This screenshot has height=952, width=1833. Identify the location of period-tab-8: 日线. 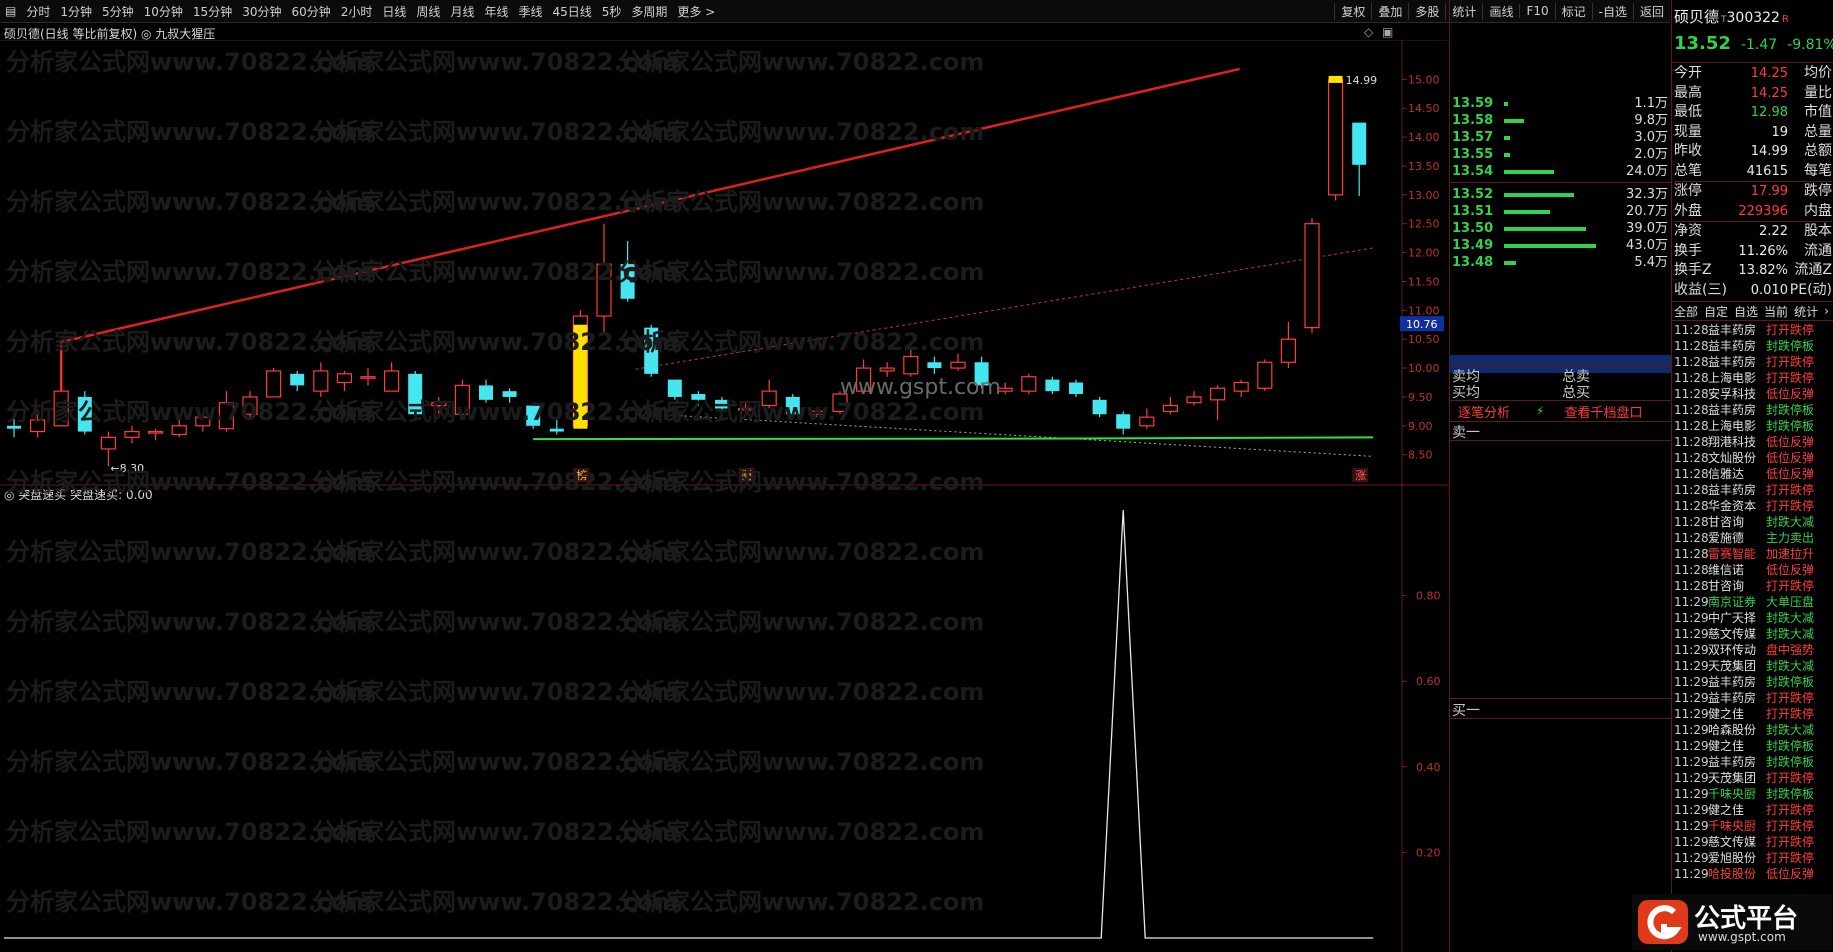
(394, 11).